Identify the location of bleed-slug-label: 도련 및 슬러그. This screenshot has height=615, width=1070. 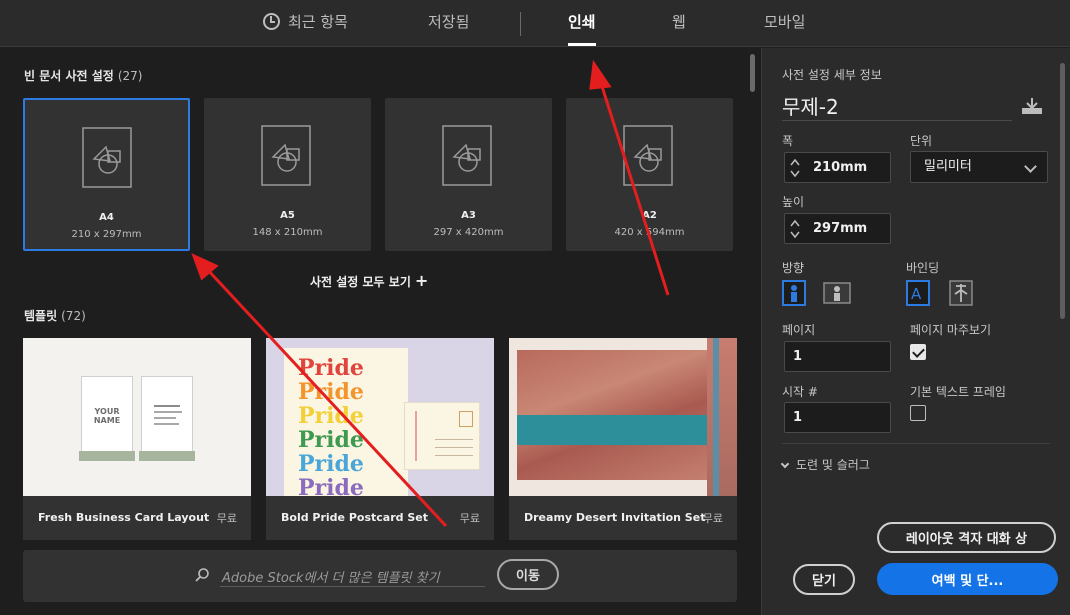
(833, 465).